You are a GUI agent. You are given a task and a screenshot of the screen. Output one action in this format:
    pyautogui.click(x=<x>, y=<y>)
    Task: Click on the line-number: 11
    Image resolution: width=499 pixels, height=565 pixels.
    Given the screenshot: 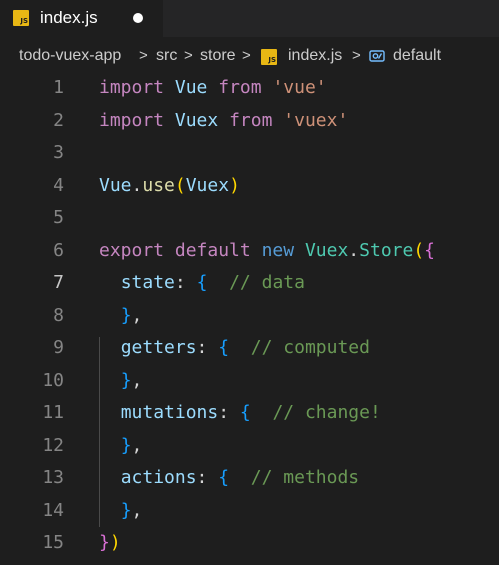 What is the action you would take?
    pyautogui.click(x=53, y=412)
    